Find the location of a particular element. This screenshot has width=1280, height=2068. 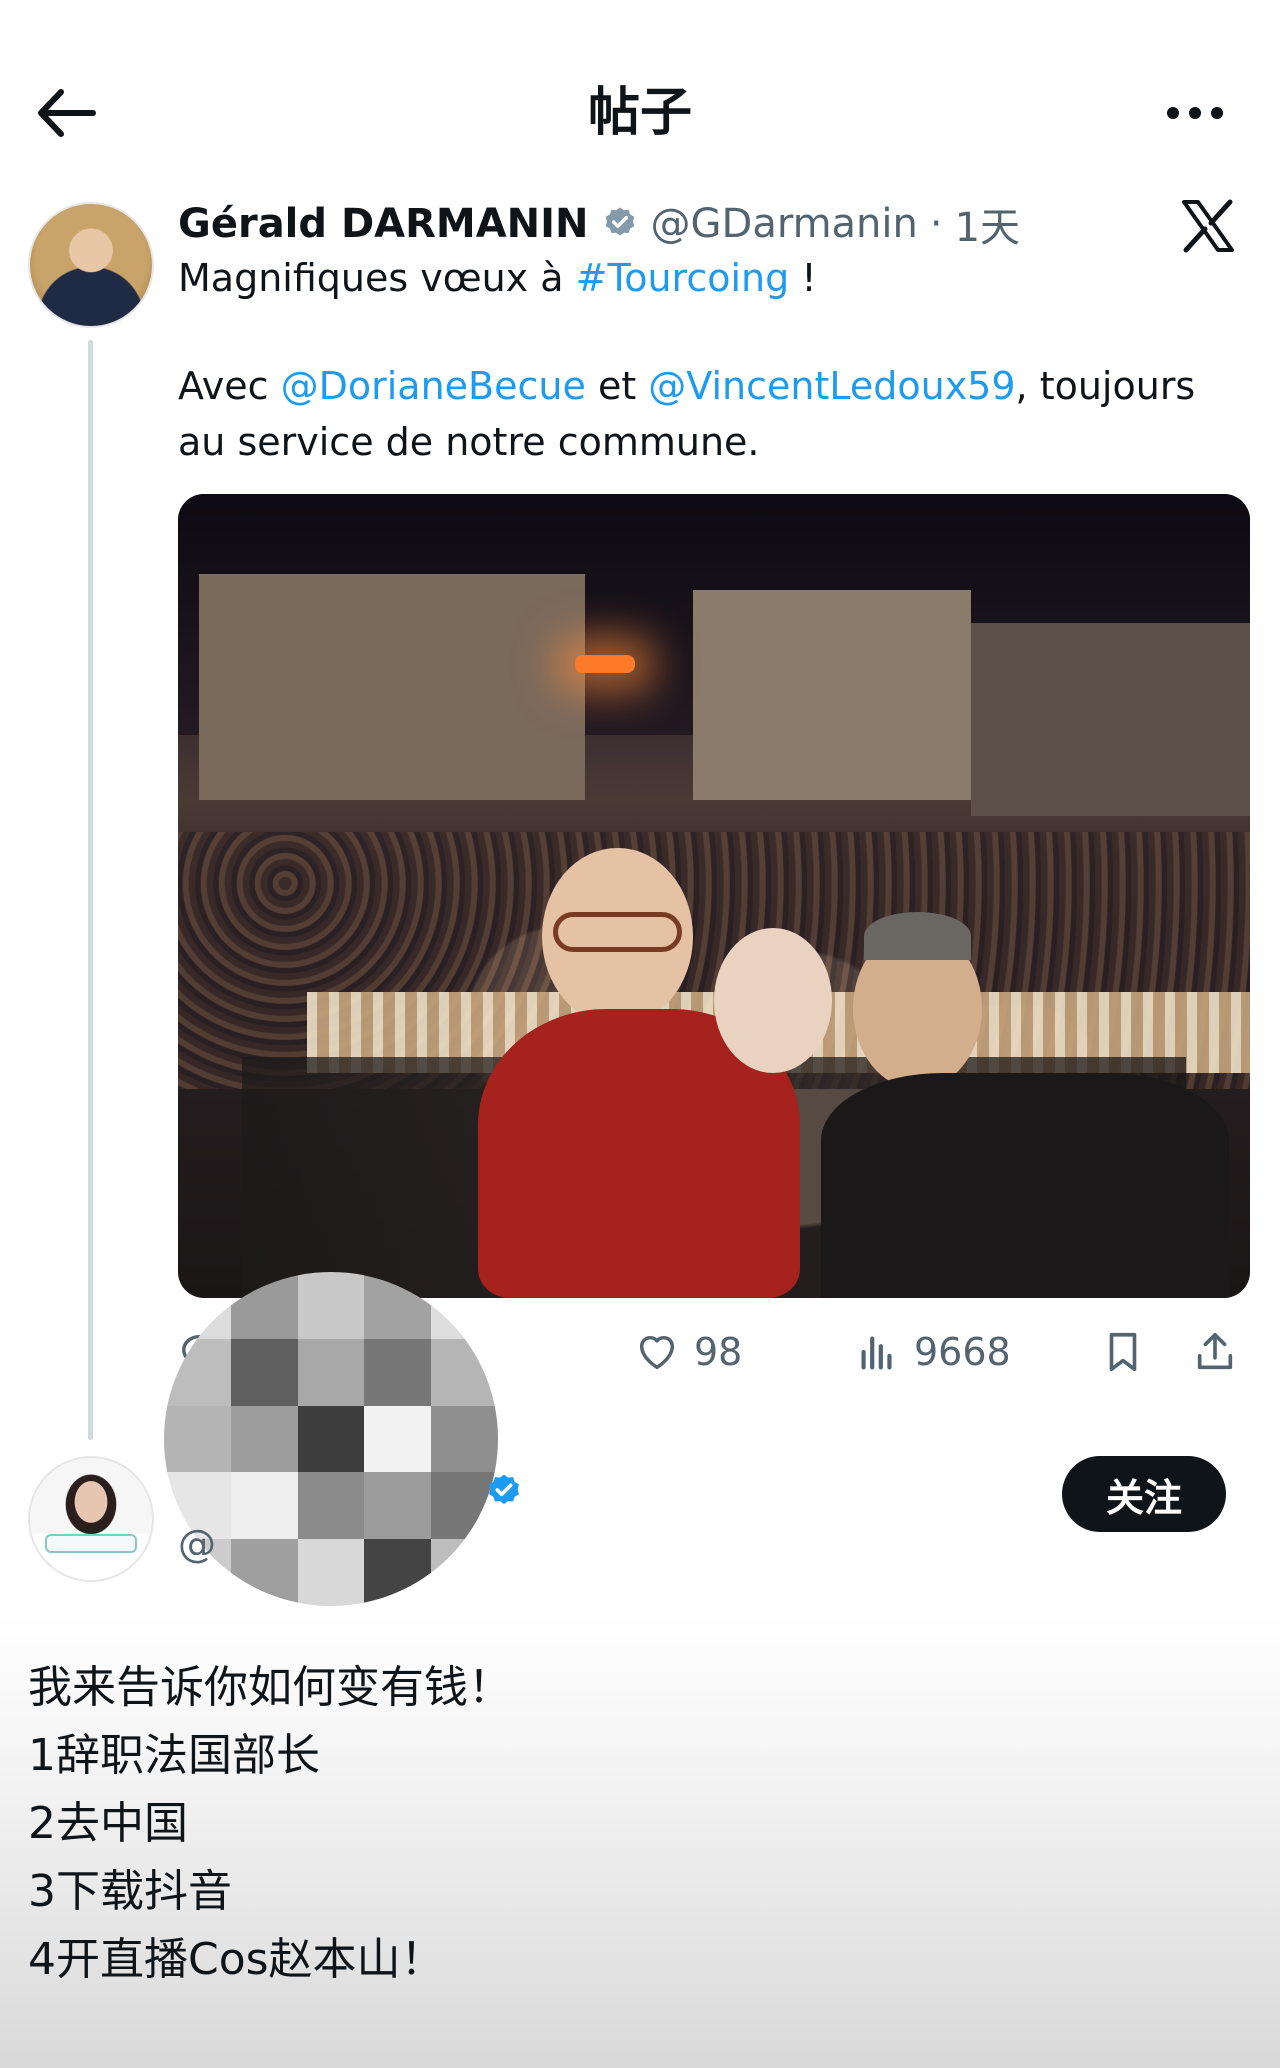

bookmark-icon is located at coordinates (1123, 1352).